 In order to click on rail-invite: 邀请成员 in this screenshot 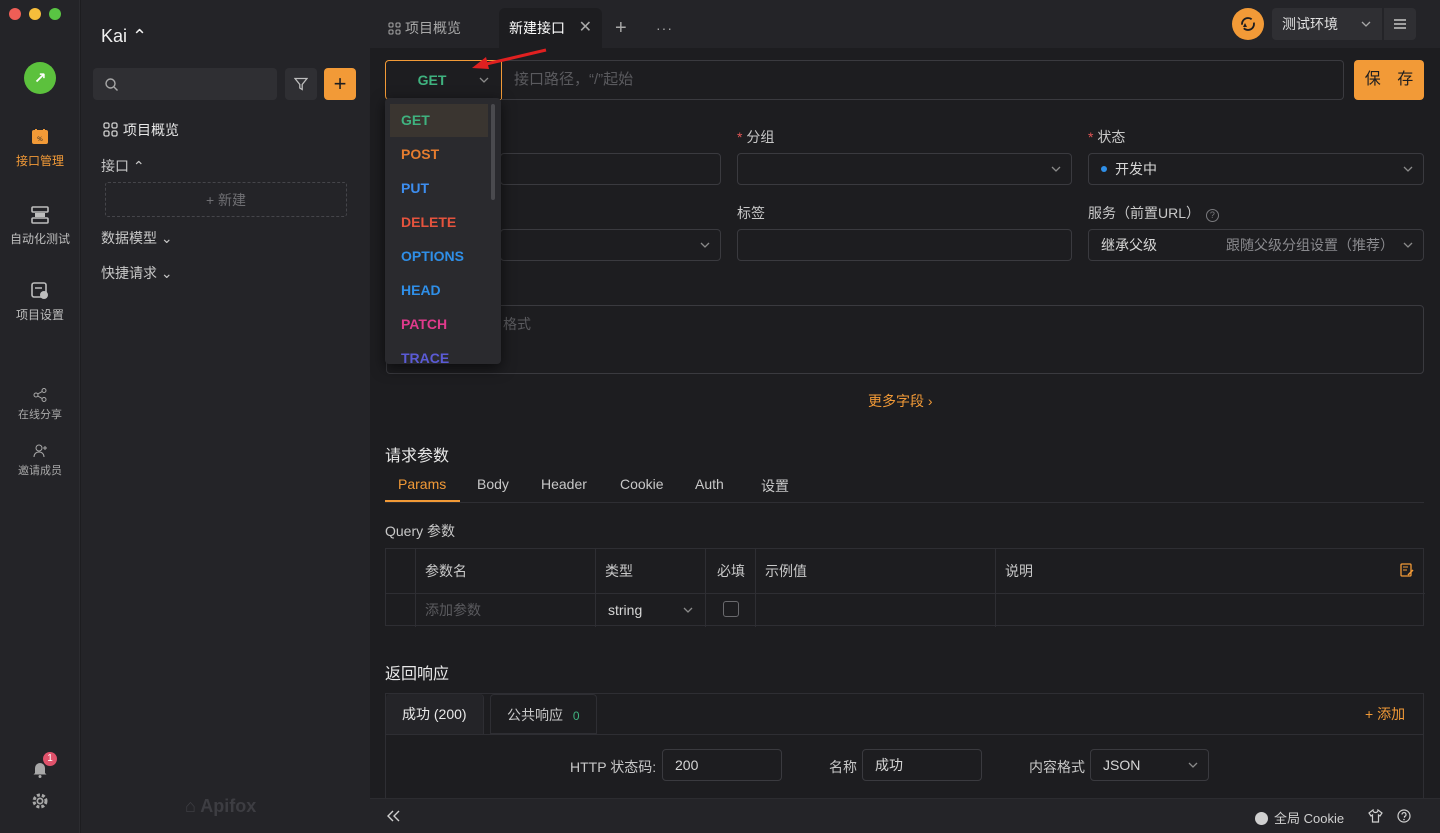, I will do `click(40, 461)`.